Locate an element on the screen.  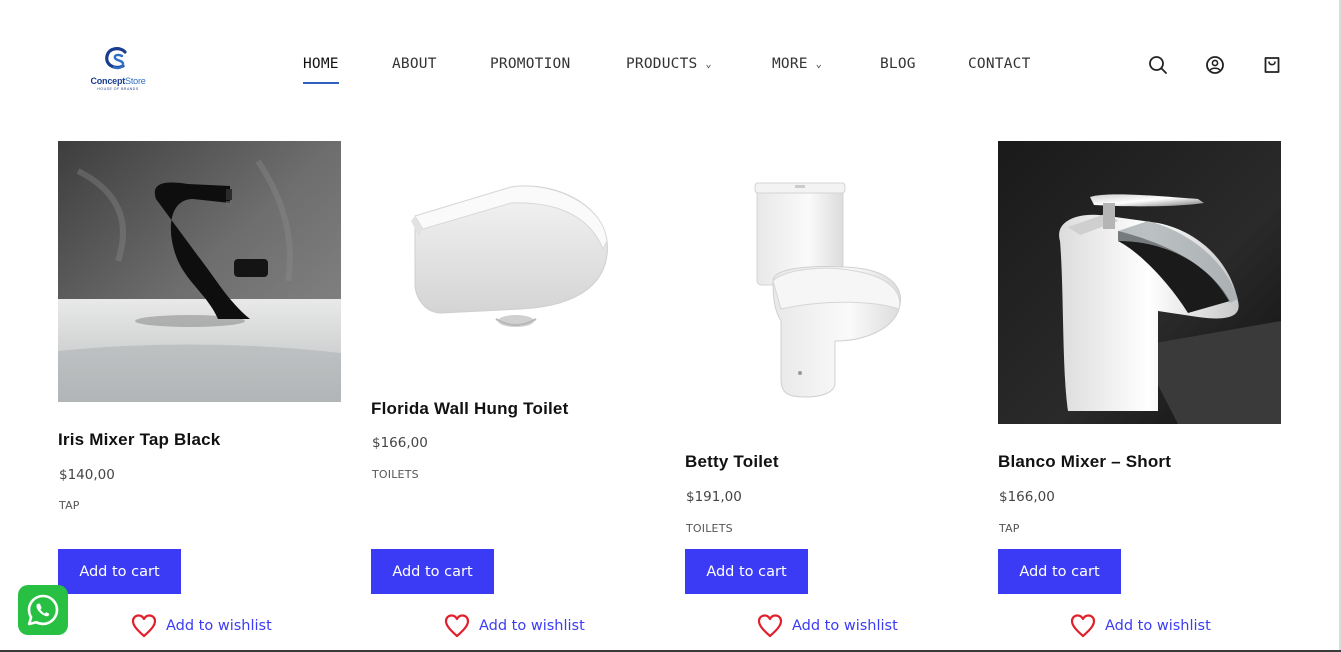
nav-contact: CONTACT is located at coordinates (999, 64).